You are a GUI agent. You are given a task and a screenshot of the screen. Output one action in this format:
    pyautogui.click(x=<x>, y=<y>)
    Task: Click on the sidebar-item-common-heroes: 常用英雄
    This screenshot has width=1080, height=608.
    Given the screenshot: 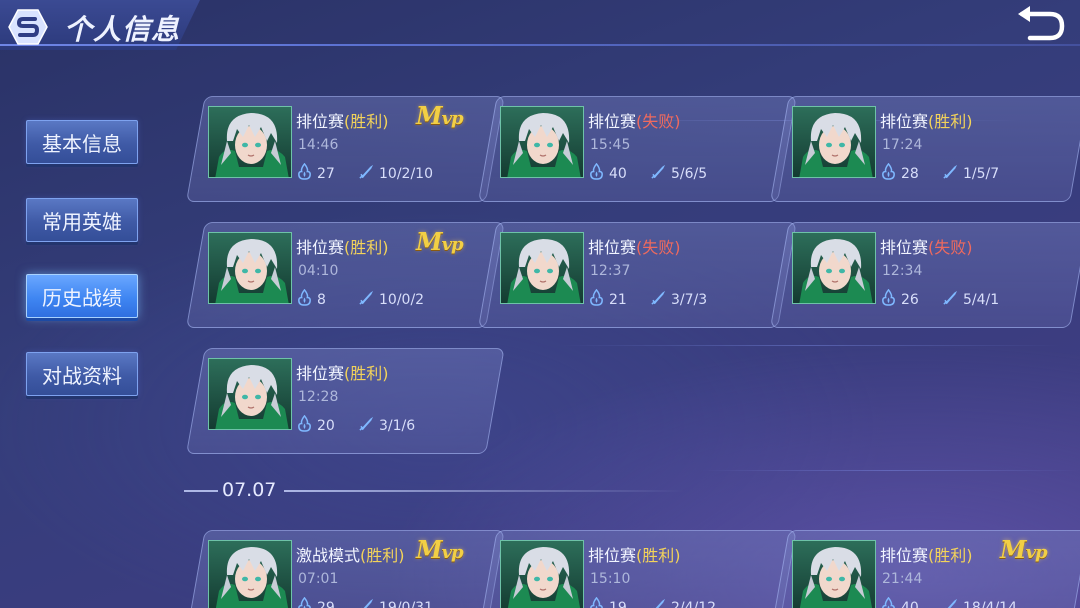 What is the action you would take?
    pyautogui.click(x=82, y=220)
    